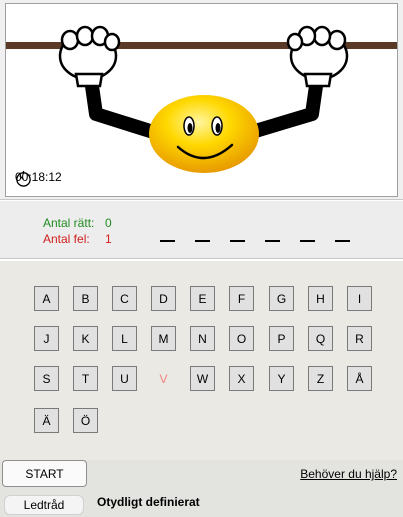 Image resolution: width=403 pixels, height=517 pixels. I want to click on letter-key-h: H, so click(320, 298).